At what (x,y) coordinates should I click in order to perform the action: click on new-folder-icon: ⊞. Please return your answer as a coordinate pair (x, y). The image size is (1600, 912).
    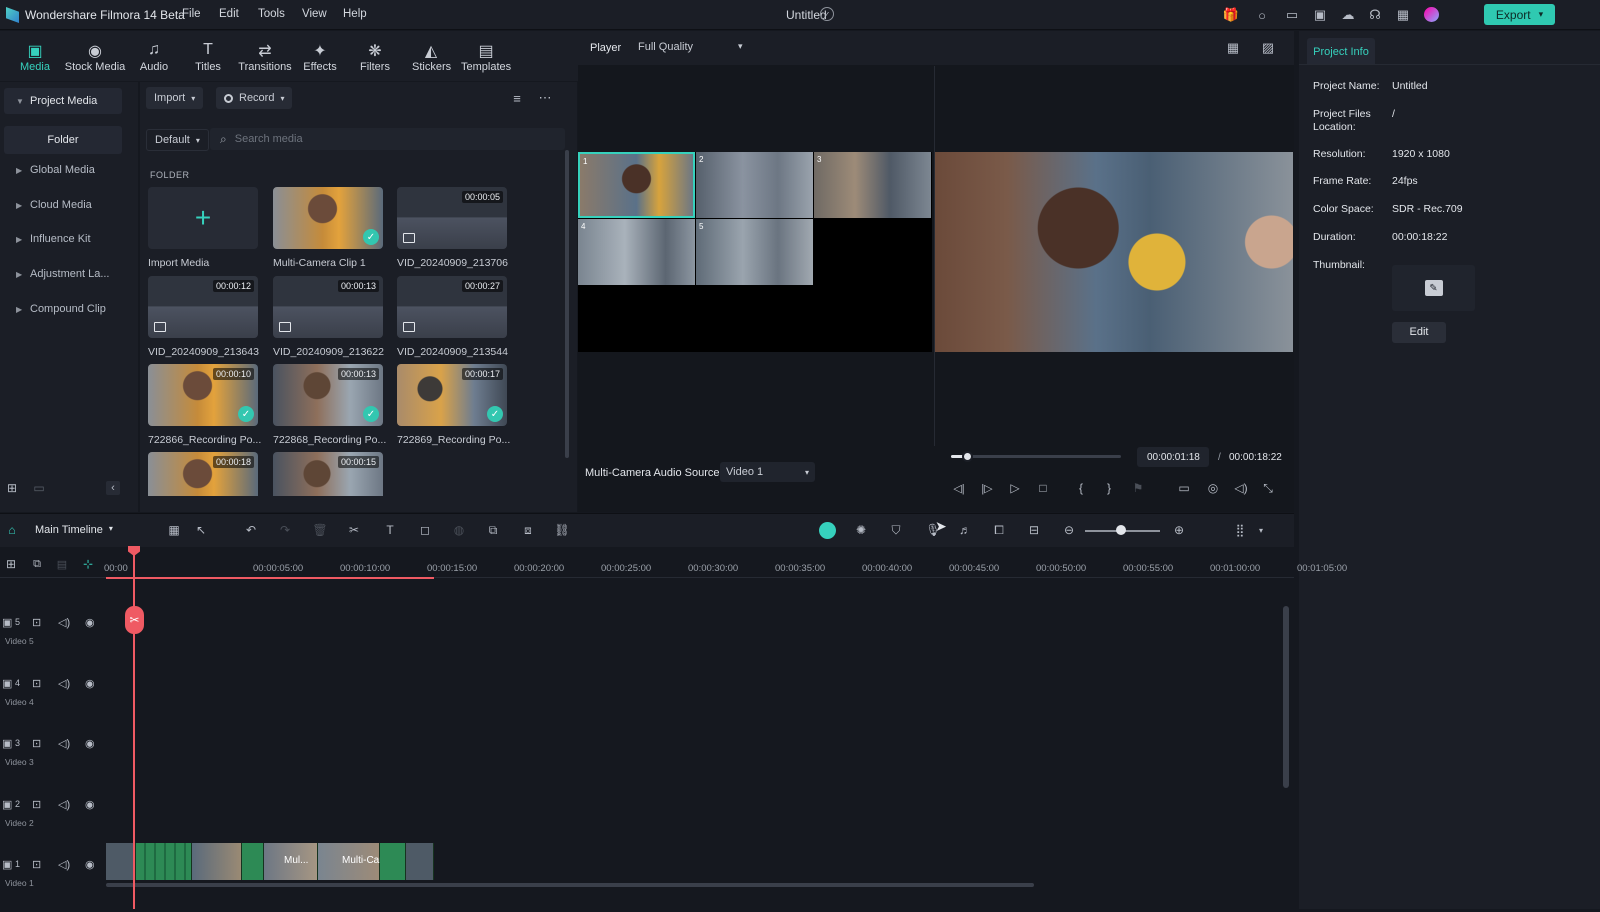
    Looking at the image, I should click on (12, 488).